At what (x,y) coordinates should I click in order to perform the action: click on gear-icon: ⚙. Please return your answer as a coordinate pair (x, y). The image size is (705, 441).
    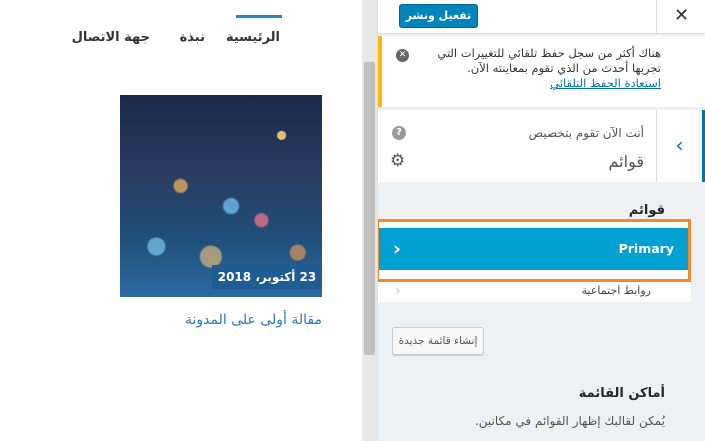
    Looking at the image, I should click on (397, 161).